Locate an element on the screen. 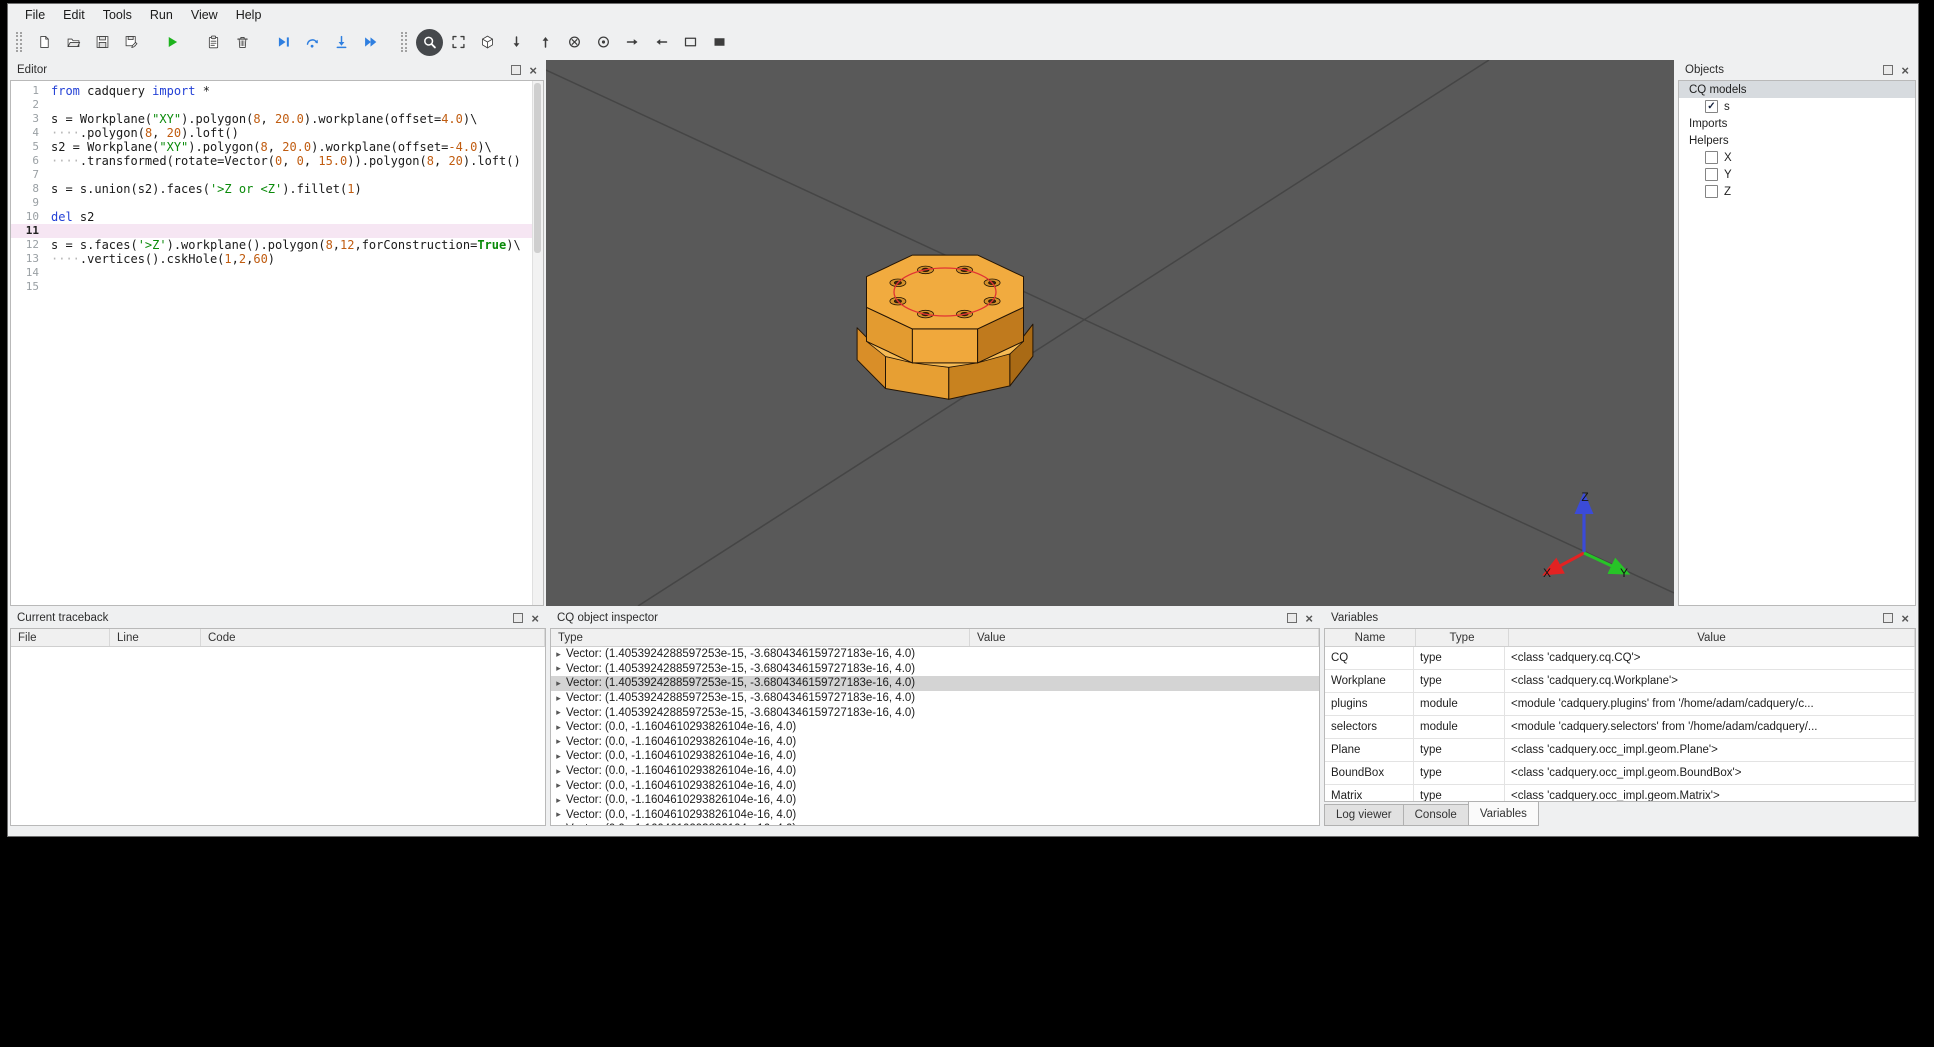 The height and width of the screenshot is (1047, 1934). save-icon is located at coordinates (102, 42).